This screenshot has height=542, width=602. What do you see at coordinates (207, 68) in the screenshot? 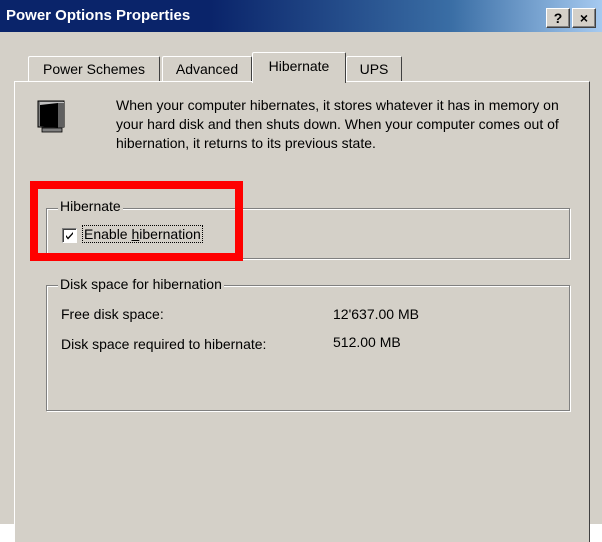
I see `tab-advanced: Advanced` at bounding box center [207, 68].